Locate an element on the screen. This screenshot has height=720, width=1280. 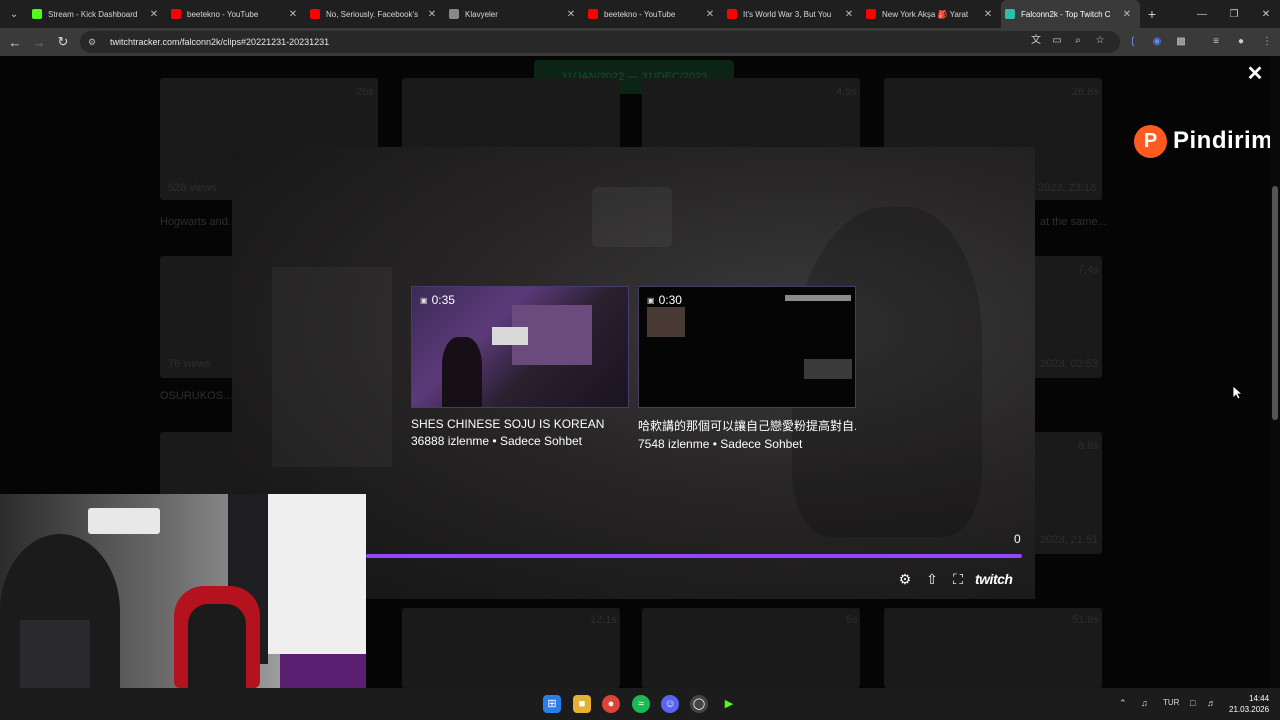
tab-title: Klavyeler is located at coordinates (481, 14).